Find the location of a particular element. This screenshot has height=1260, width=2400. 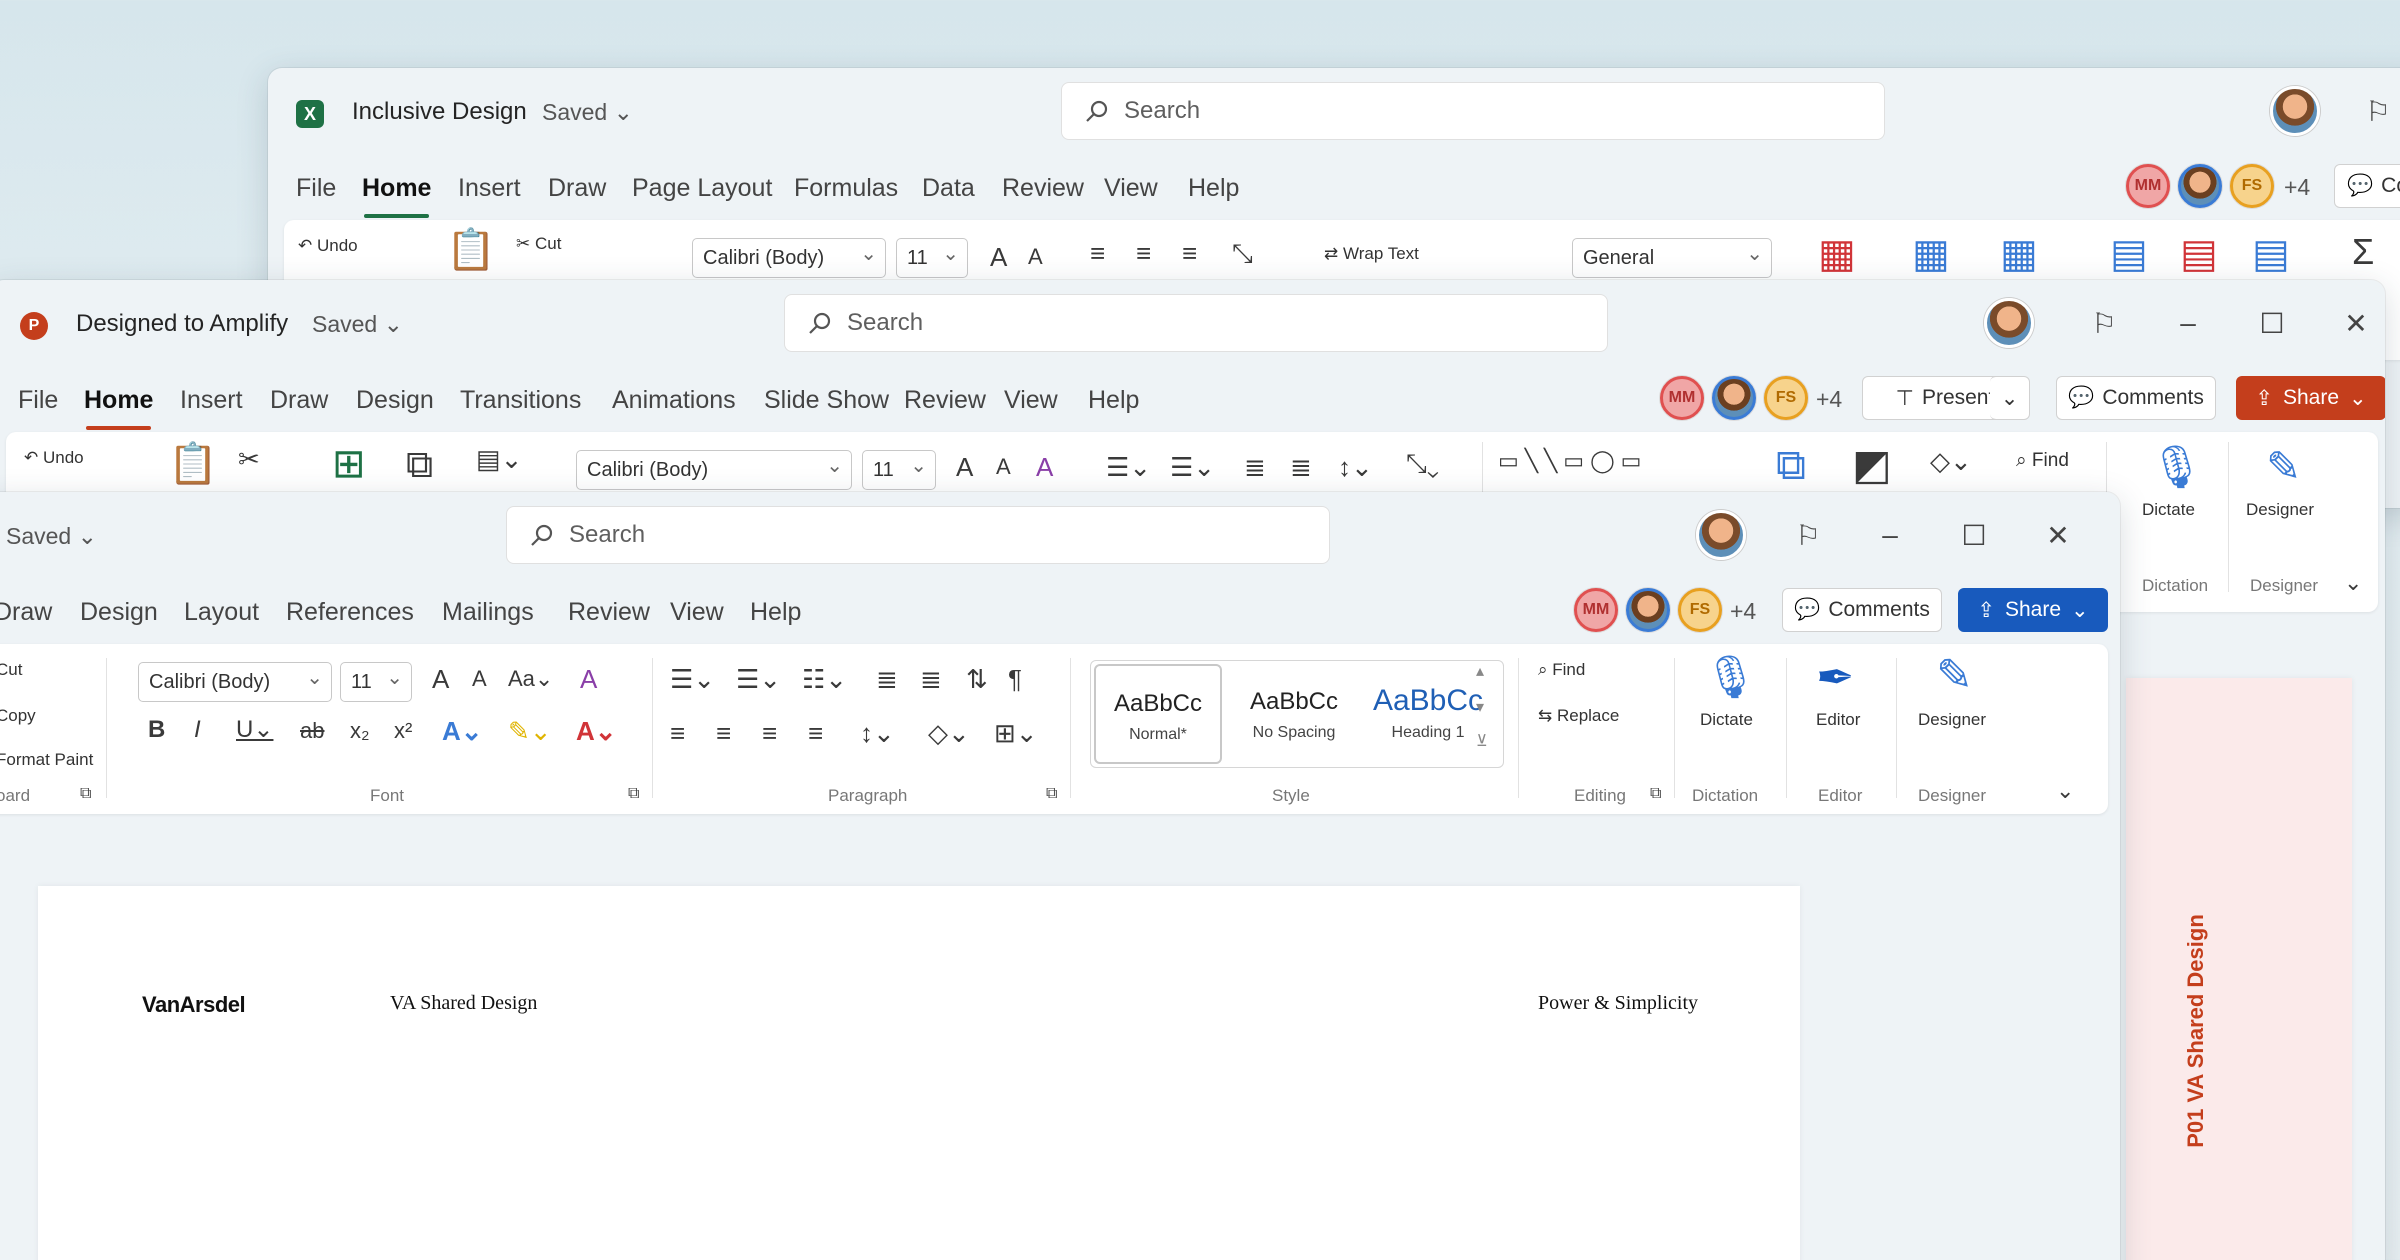

word-collaborator-mm: MM is located at coordinates (1596, 610).